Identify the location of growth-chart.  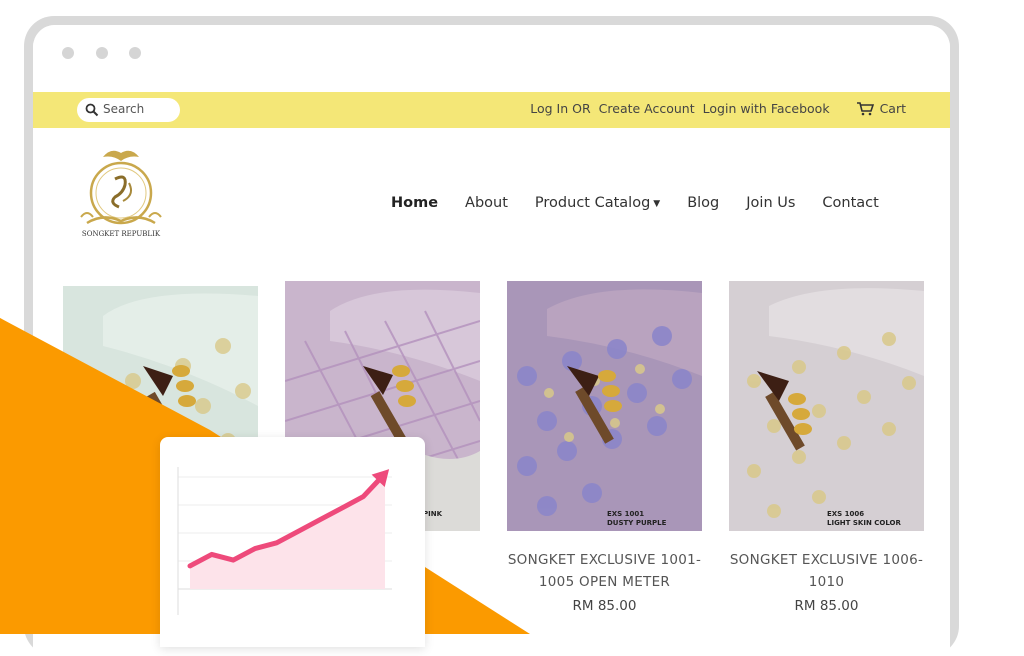
(284, 541).